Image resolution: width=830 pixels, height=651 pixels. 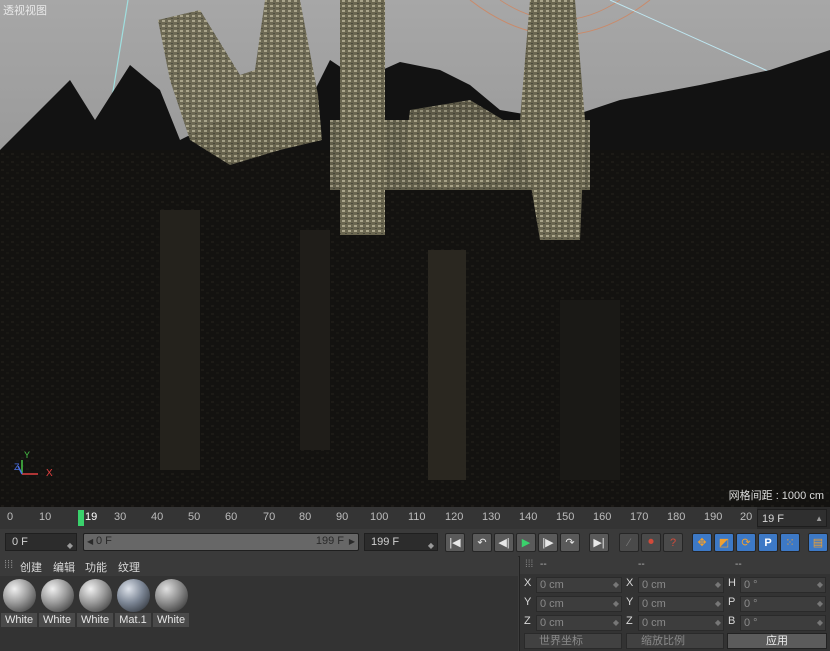 What do you see at coordinates (194, 517) in the screenshot?
I see `tick-label: 50` at bounding box center [194, 517].